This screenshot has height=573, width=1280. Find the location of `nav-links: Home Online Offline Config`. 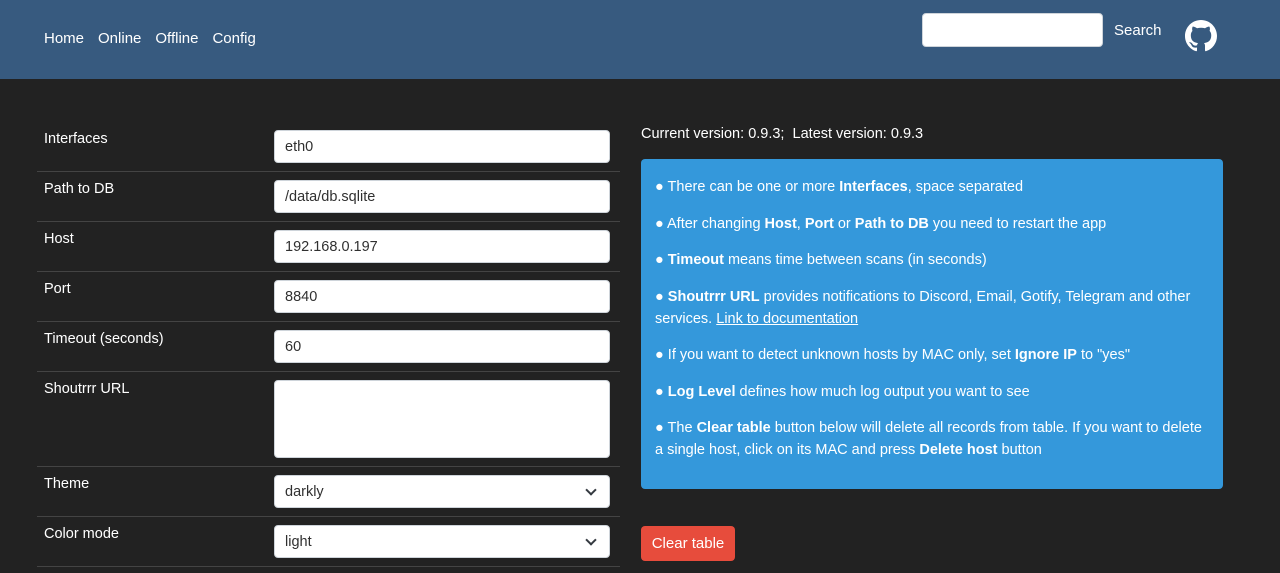

nav-links: Home Online Offline Config is located at coordinates (157, 38).